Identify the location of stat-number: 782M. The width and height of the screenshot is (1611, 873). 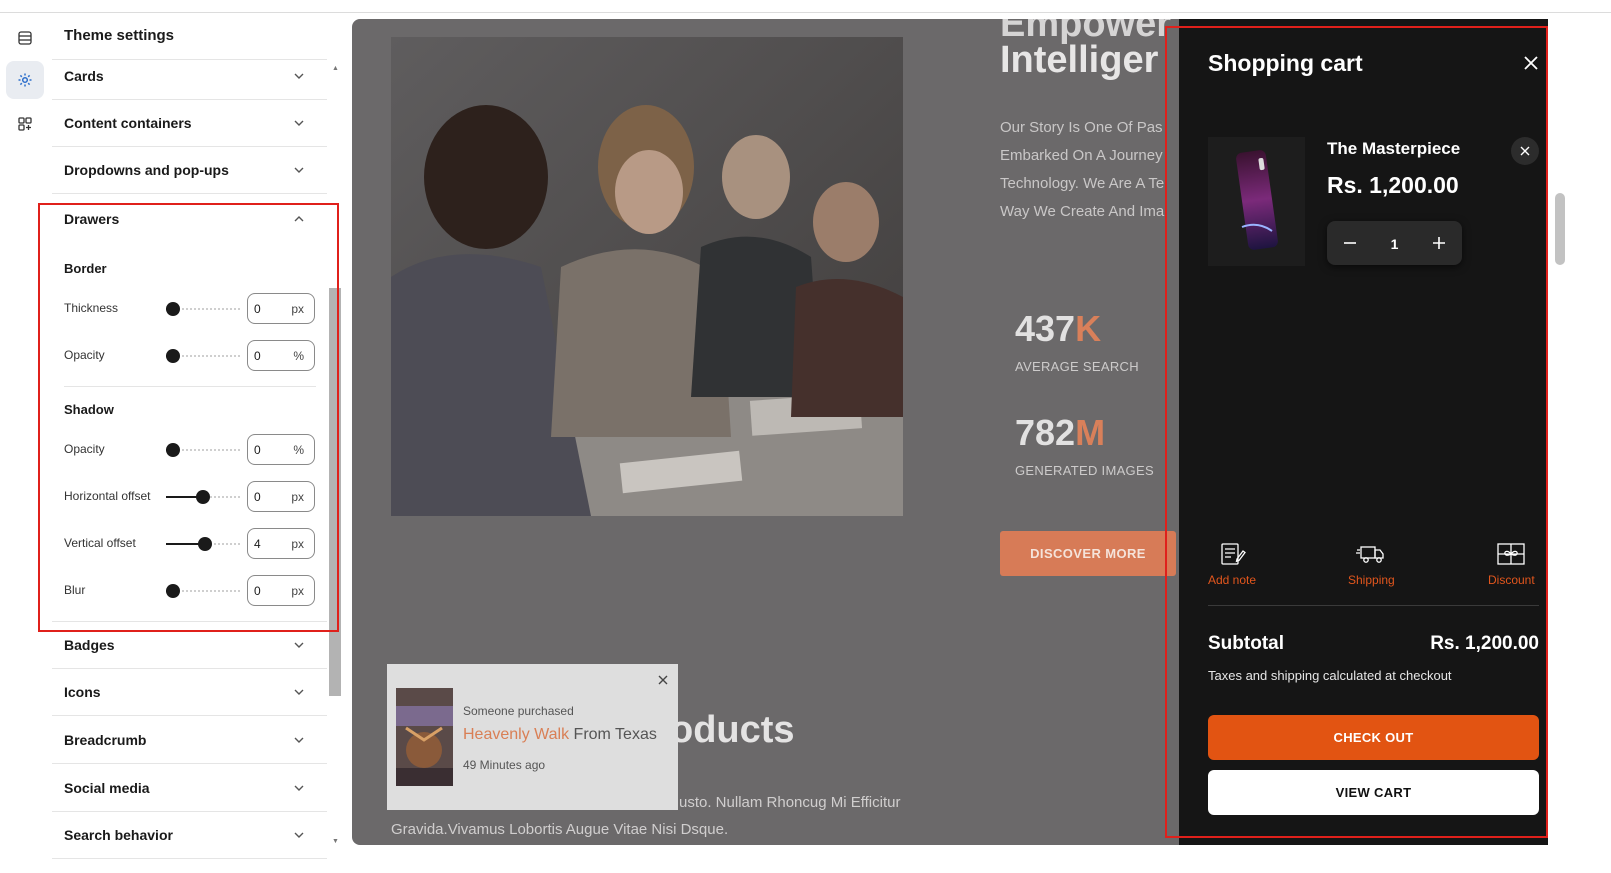
(1060, 433).